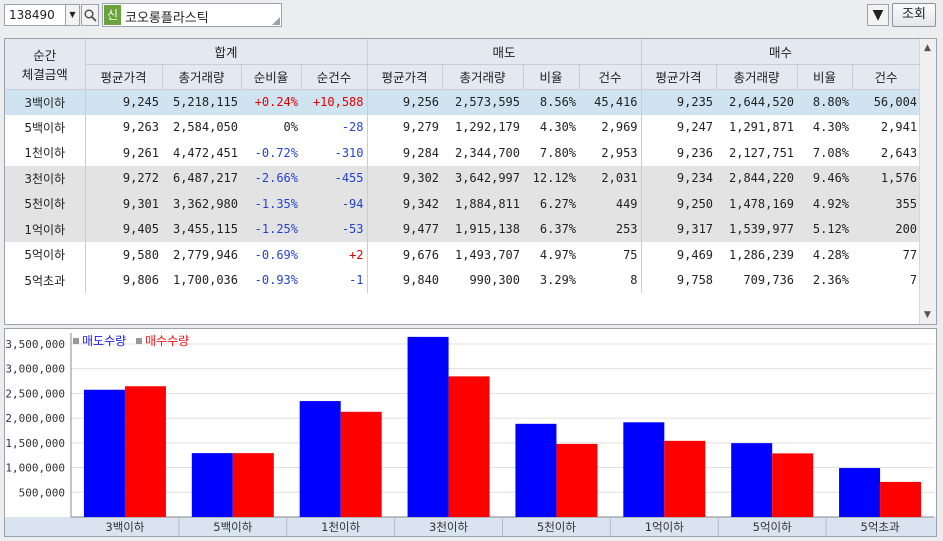 The height and width of the screenshot is (541, 943). What do you see at coordinates (910, 254) in the screenshot?
I see `table-cell: 77` at bounding box center [910, 254].